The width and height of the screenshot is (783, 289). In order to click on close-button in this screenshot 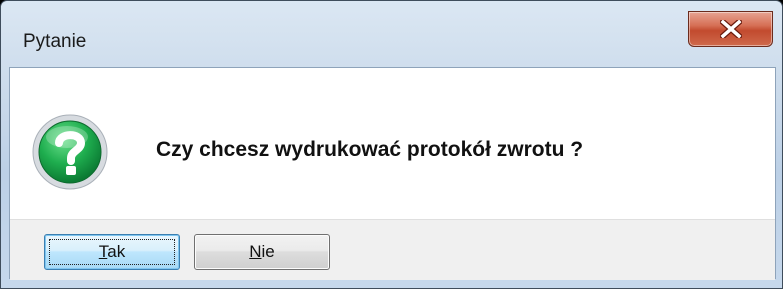, I will do `click(730, 29)`.